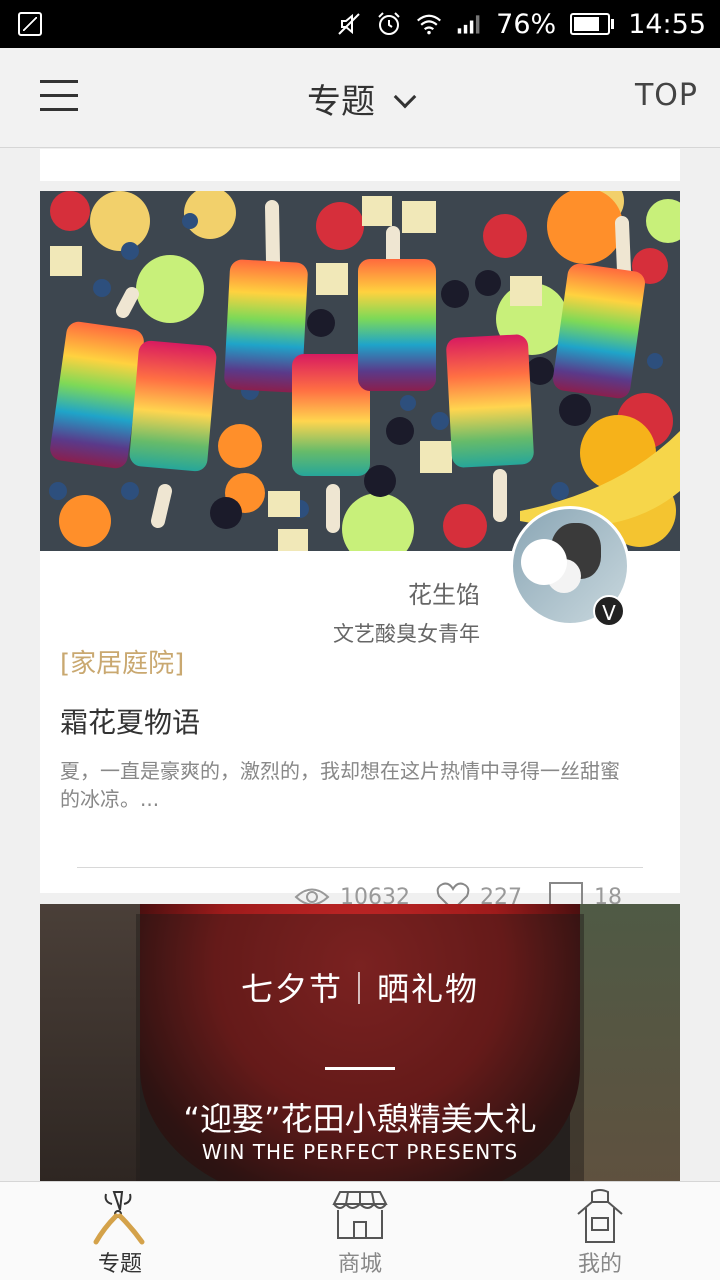 This screenshot has height=1280, width=720. I want to click on wifi-icon, so click(429, 24).